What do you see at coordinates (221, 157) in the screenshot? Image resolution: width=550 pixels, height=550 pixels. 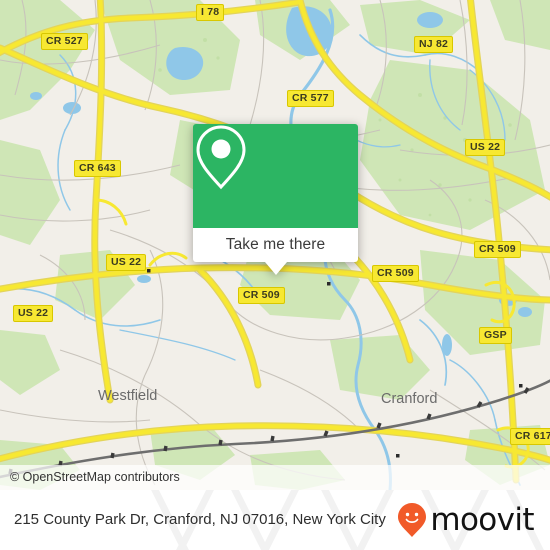 I see `map-pin-icon` at bounding box center [221, 157].